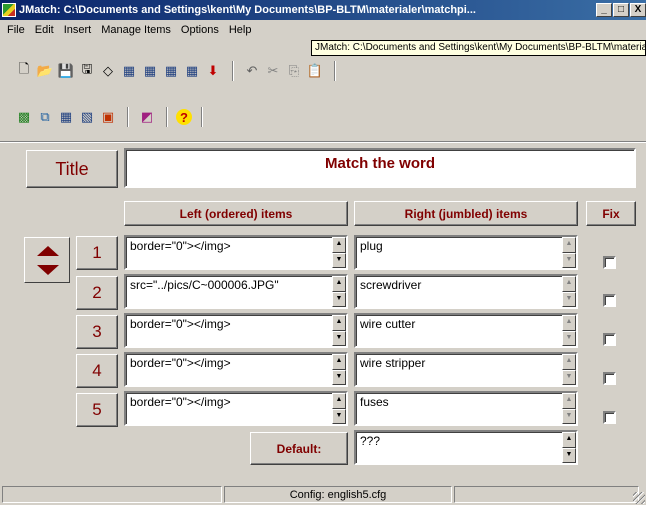 This screenshot has width=646, height=505. I want to click on cut-icon: ✂, so click(273, 71).